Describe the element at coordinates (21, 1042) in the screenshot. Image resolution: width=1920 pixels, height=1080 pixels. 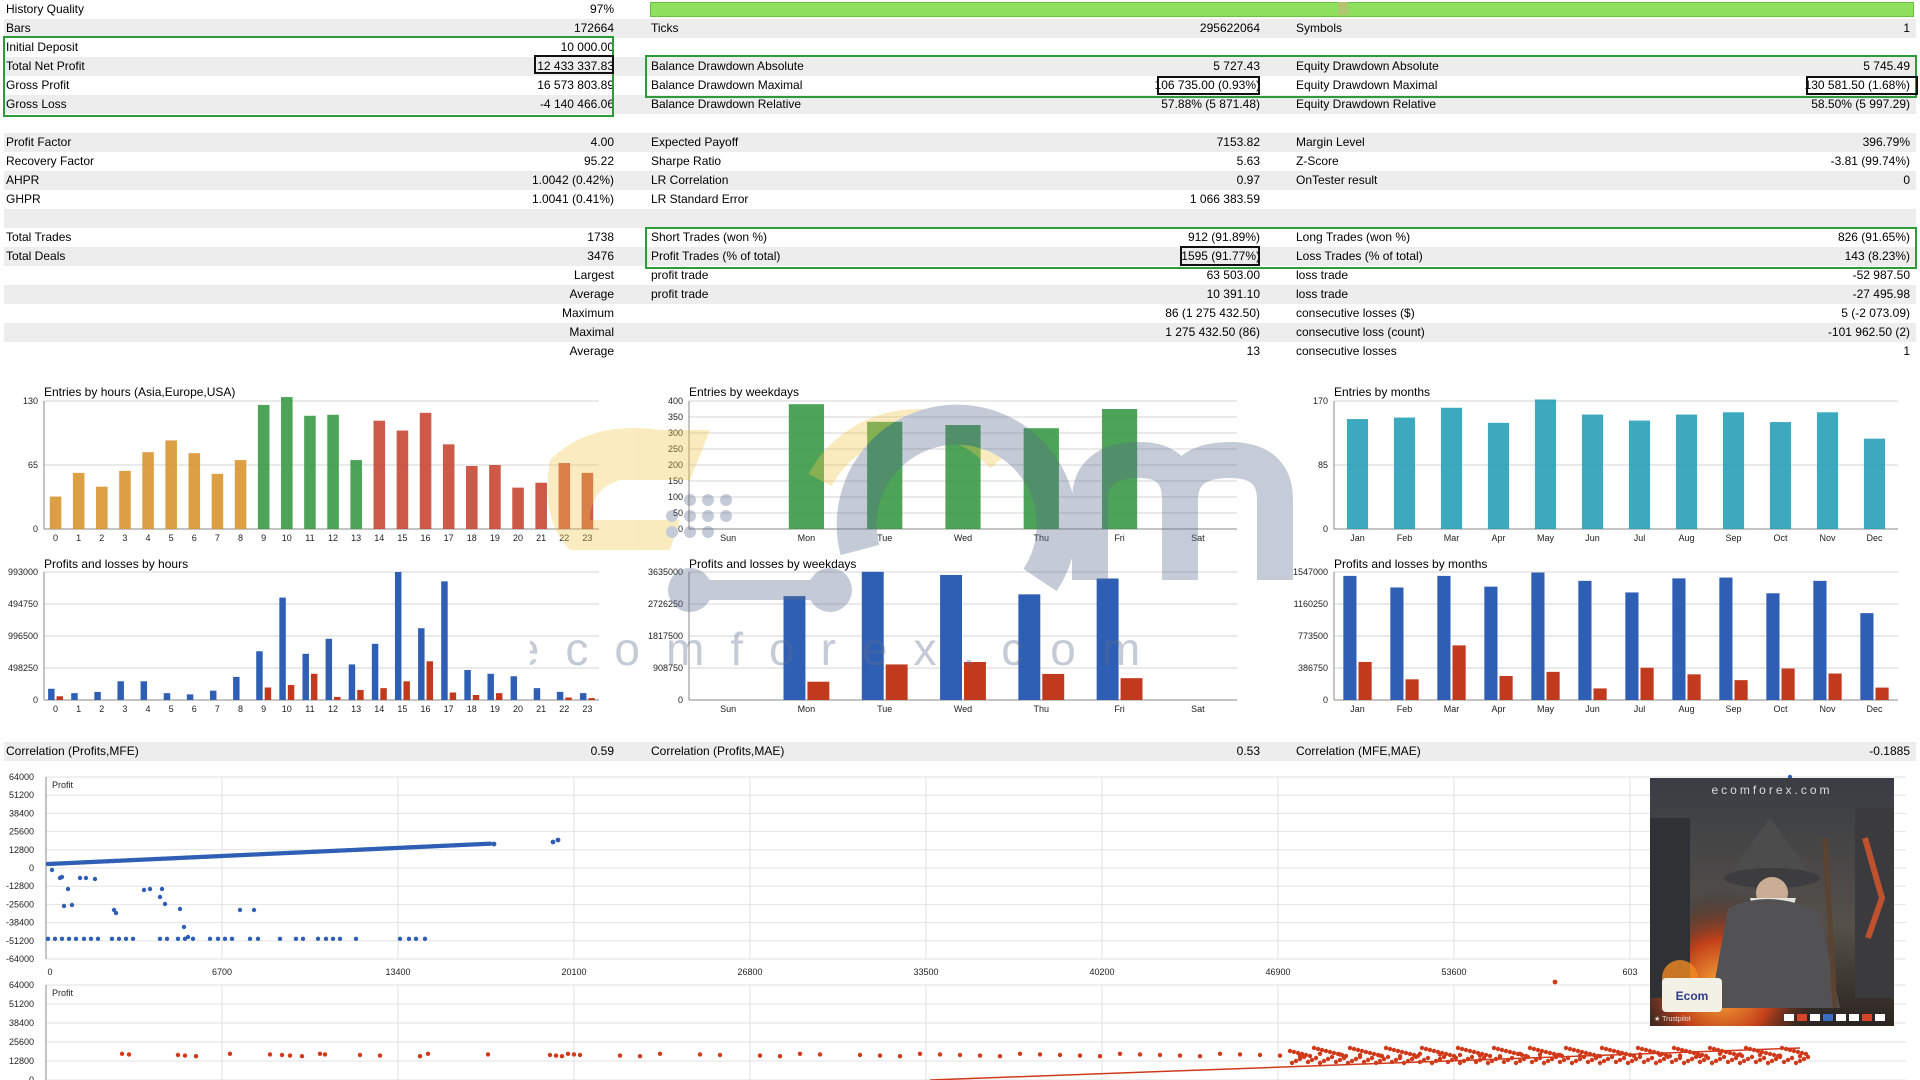
I see `y-tick-label: 25600` at that location.